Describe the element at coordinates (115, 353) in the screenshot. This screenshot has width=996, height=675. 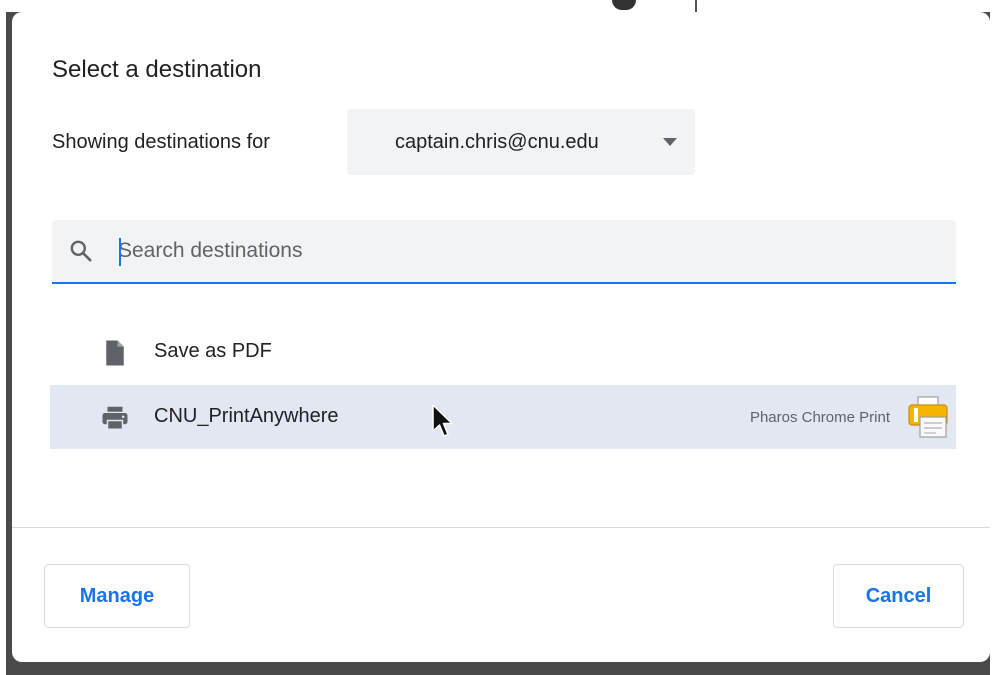
I see `pdf-file-icon` at that location.